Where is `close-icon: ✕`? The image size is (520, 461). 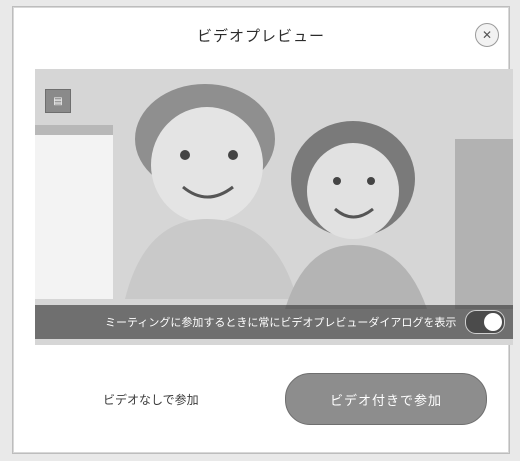 close-icon: ✕ is located at coordinates (487, 35).